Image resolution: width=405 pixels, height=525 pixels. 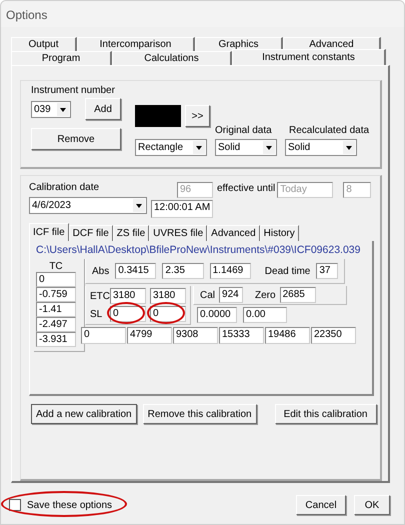 I want to click on file-tab: UVRES file, so click(x=178, y=233).